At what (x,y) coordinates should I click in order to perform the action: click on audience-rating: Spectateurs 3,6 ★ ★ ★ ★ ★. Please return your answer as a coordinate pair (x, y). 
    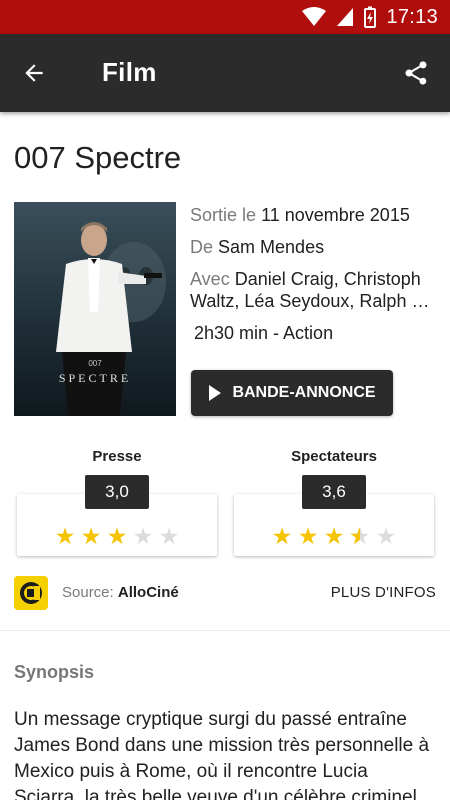
    Looking at the image, I should click on (334, 502).